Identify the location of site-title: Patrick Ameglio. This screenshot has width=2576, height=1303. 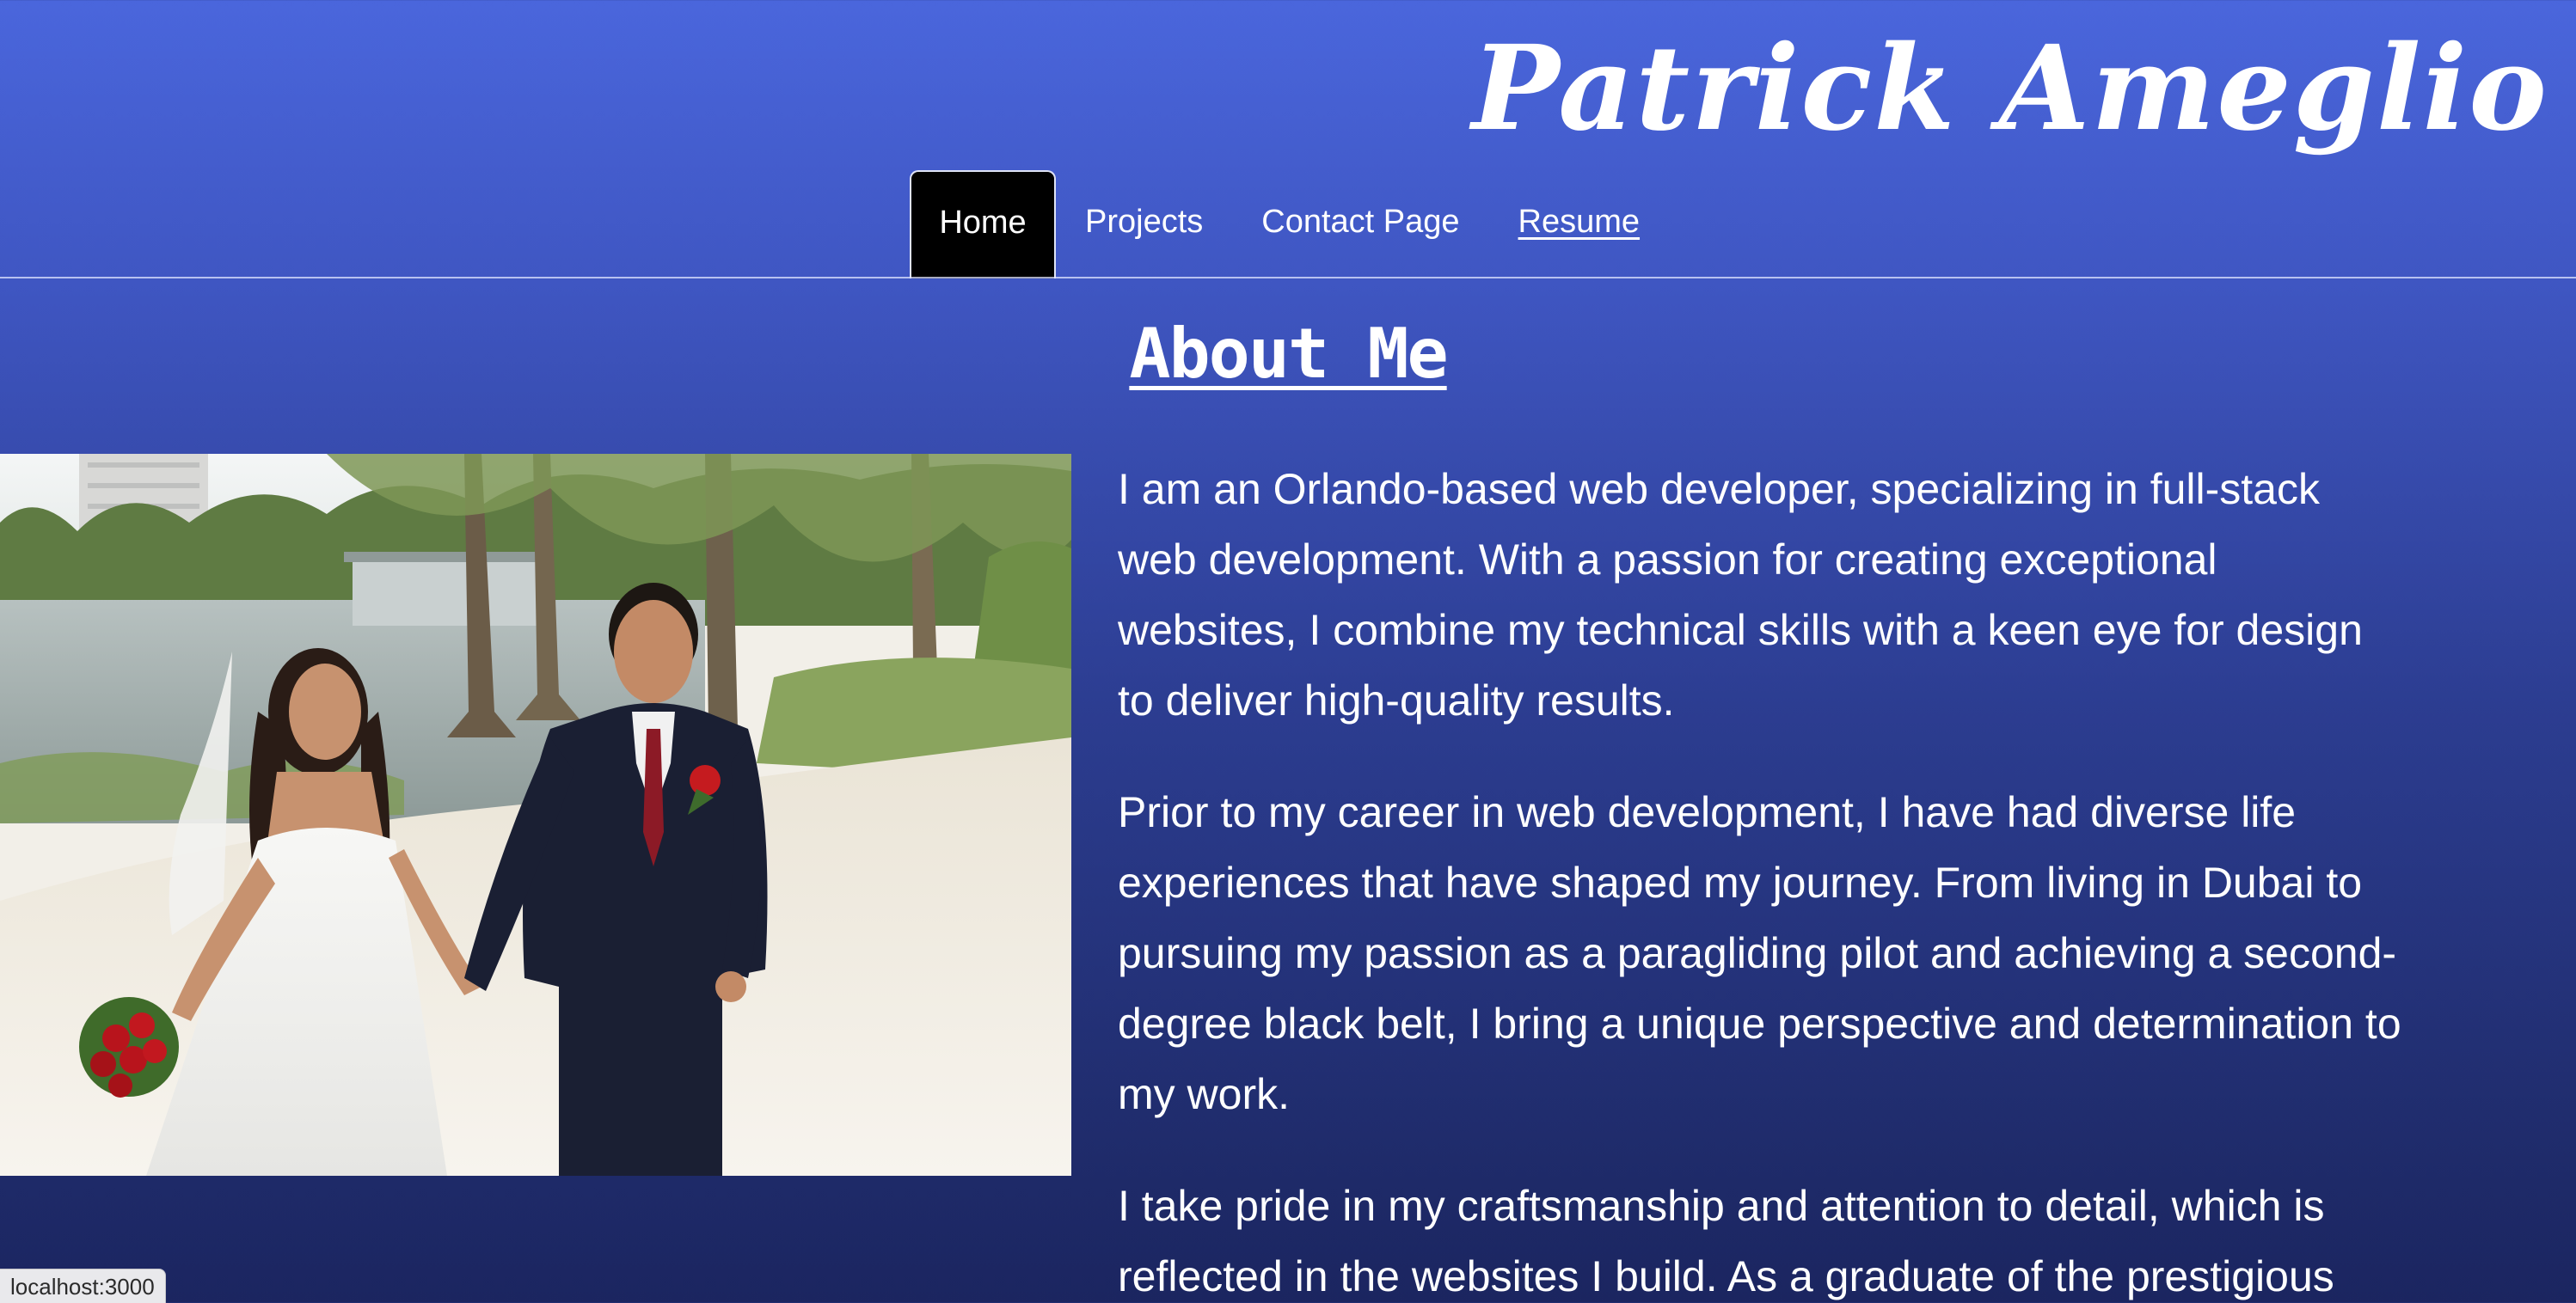
(2010, 88).